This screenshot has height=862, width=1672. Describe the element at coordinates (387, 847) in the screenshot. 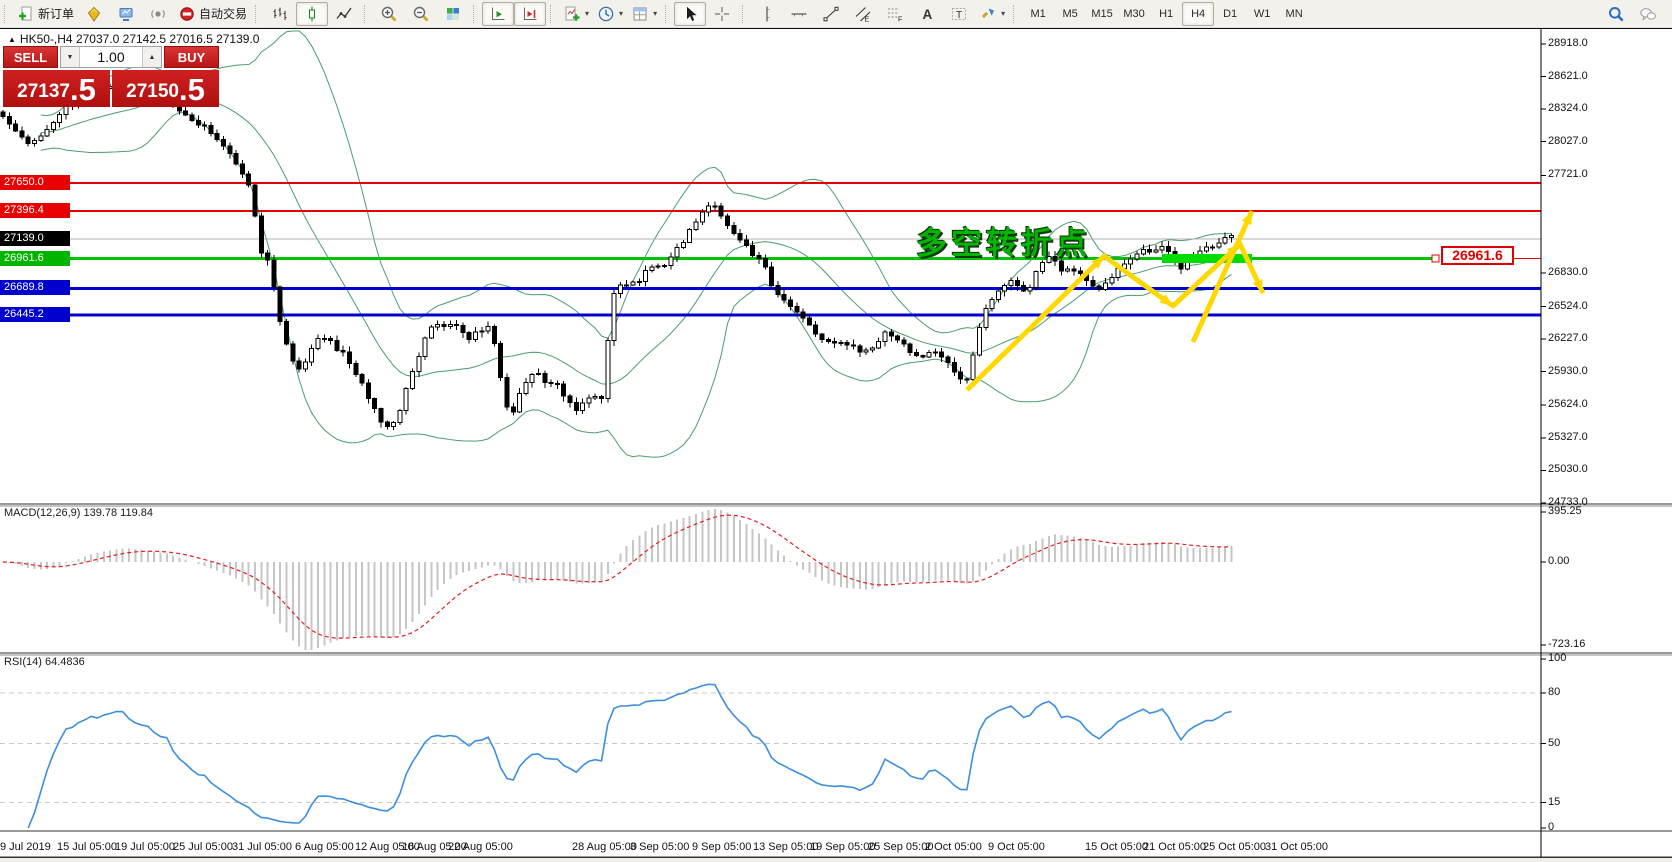

I see `date-axis-label: 12 Aug 05:00` at that location.